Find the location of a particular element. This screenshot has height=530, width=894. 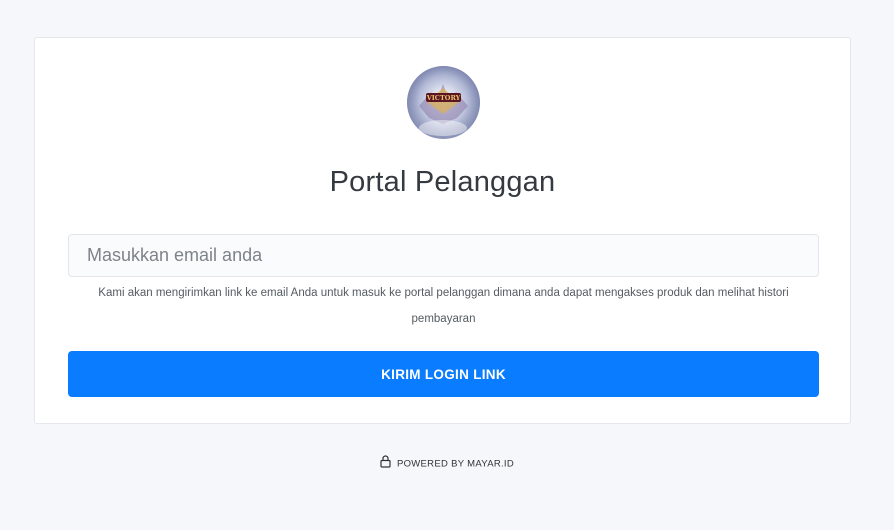

lock-icon is located at coordinates (385, 463).